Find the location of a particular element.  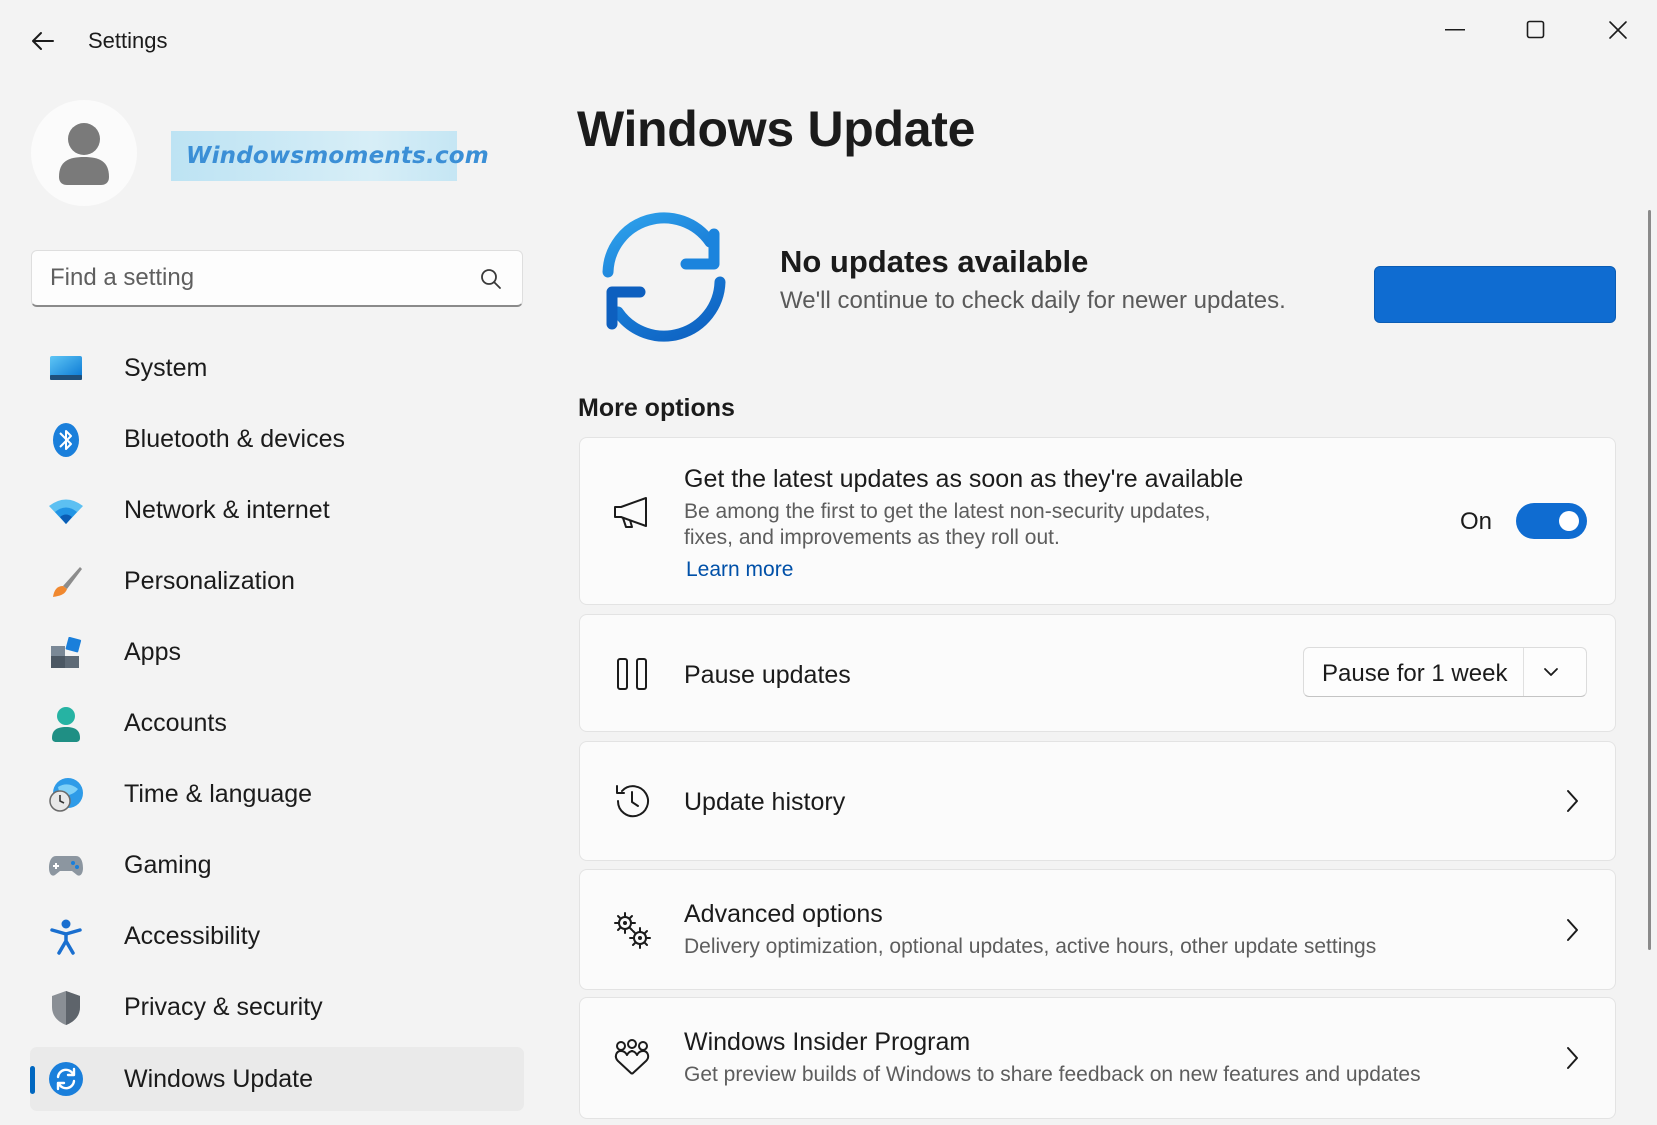

sidebar-item-label: Accessibility is located at coordinates (192, 936).